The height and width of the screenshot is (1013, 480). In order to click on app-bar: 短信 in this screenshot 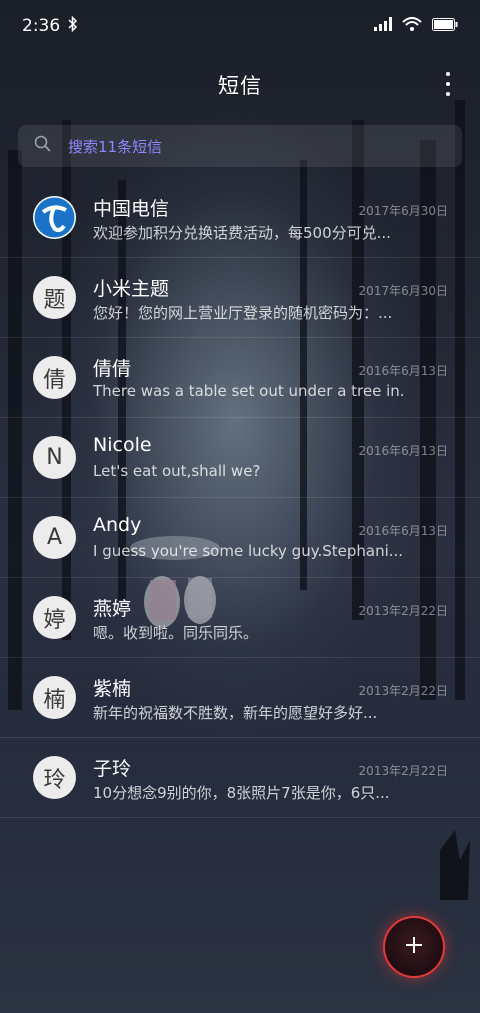, I will do `click(240, 84)`.